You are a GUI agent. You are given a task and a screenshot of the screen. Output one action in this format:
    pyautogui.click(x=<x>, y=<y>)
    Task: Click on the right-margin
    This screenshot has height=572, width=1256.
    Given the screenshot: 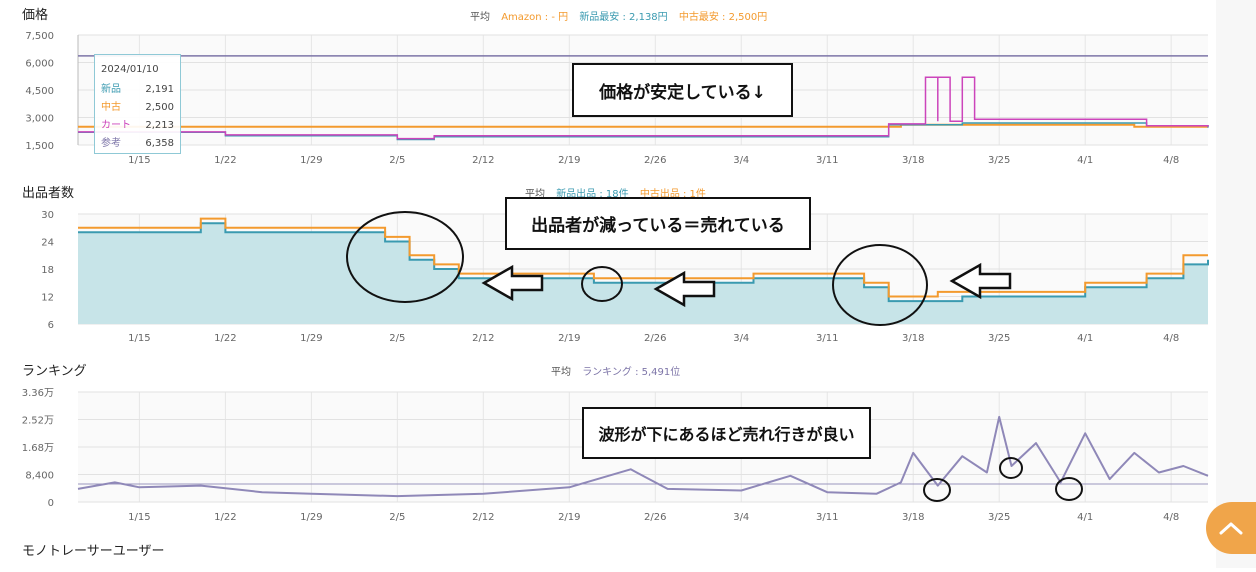 What is the action you would take?
    pyautogui.click(x=1236, y=284)
    